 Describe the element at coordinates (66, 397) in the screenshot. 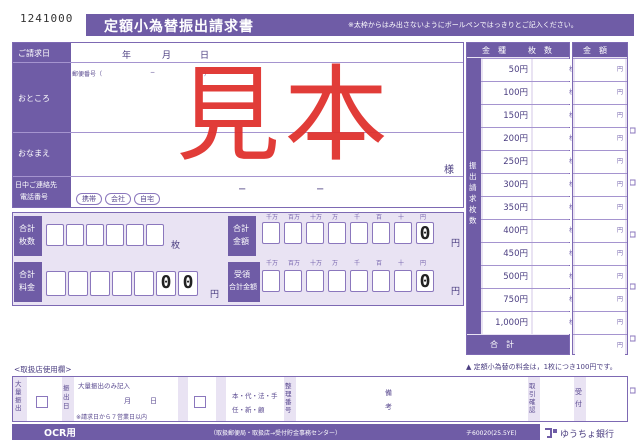

I see `issue-date-label: 振出日` at that location.